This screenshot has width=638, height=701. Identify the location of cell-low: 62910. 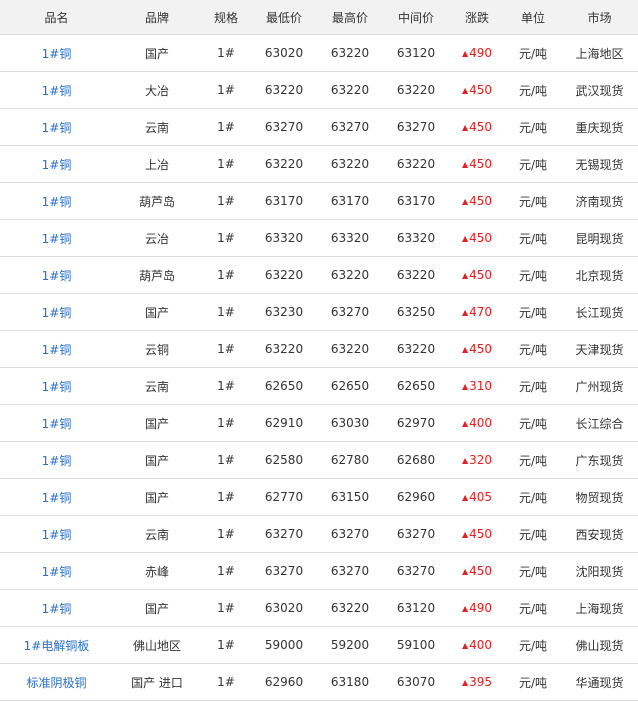
(284, 423).